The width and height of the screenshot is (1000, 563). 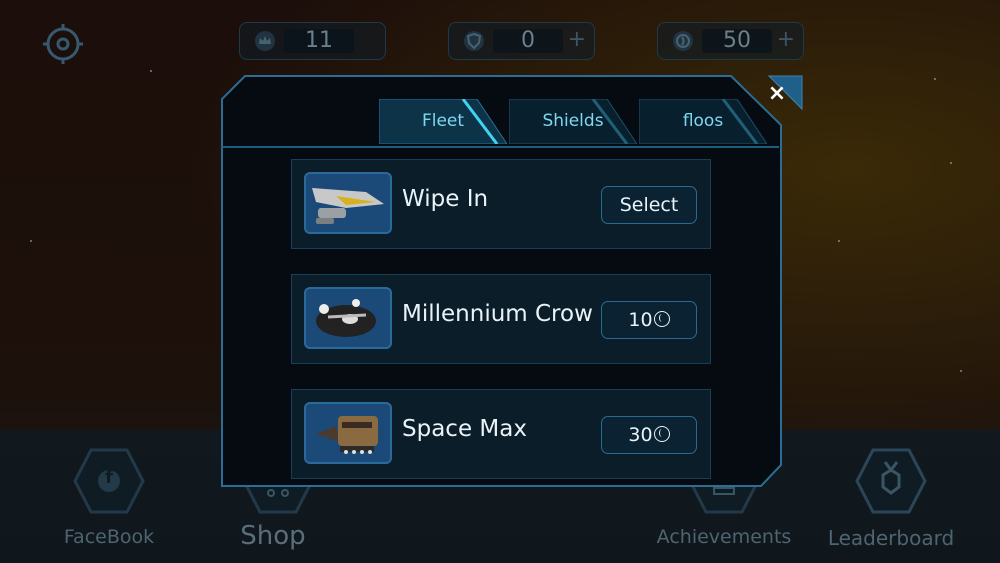 What do you see at coordinates (640, 320) in the screenshot?
I see `price-value: 10` at bounding box center [640, 320].